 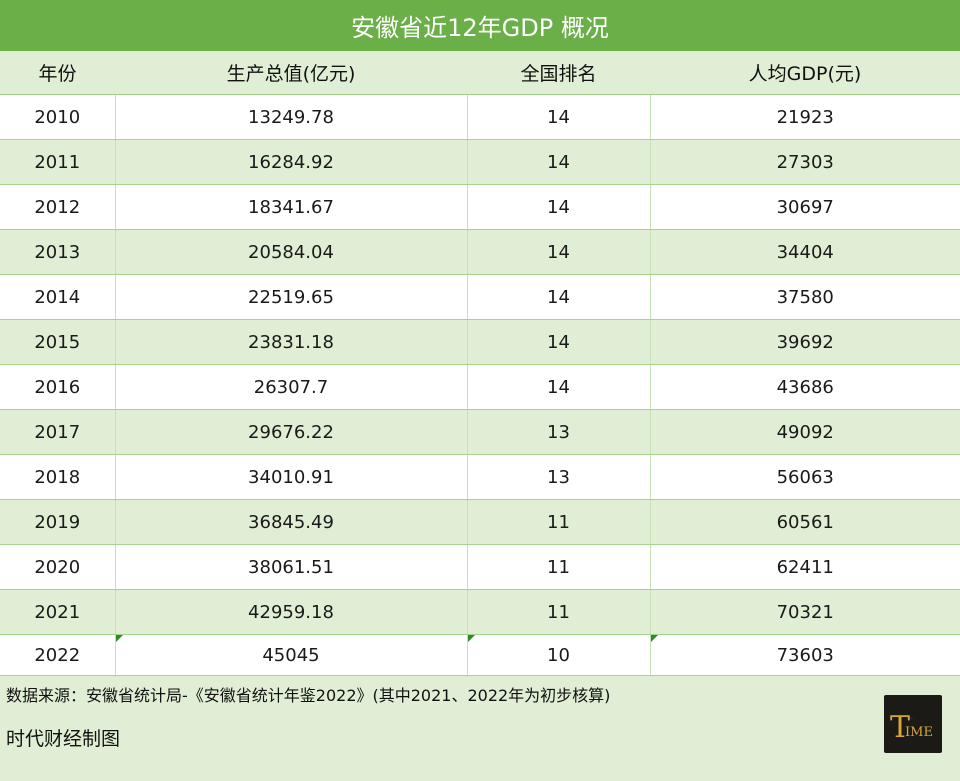 I want to click on cell-per-capita: 73603, so click(x=805, y=655).